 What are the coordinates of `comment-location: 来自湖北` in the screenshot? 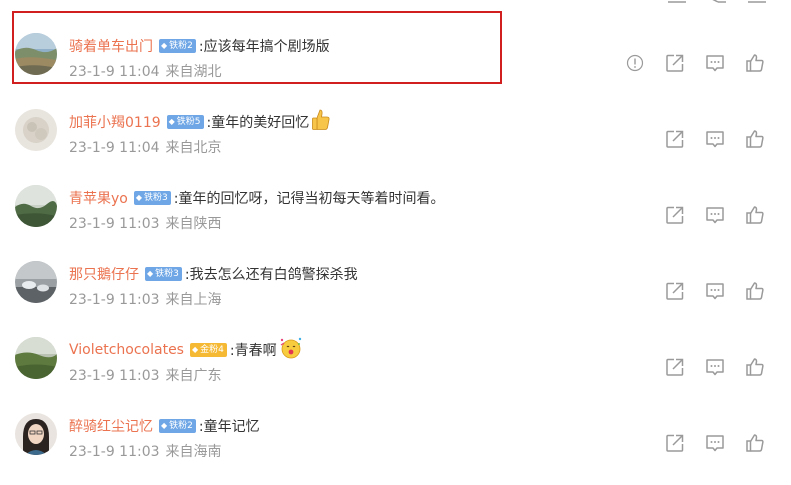 It's located at (193, 72).